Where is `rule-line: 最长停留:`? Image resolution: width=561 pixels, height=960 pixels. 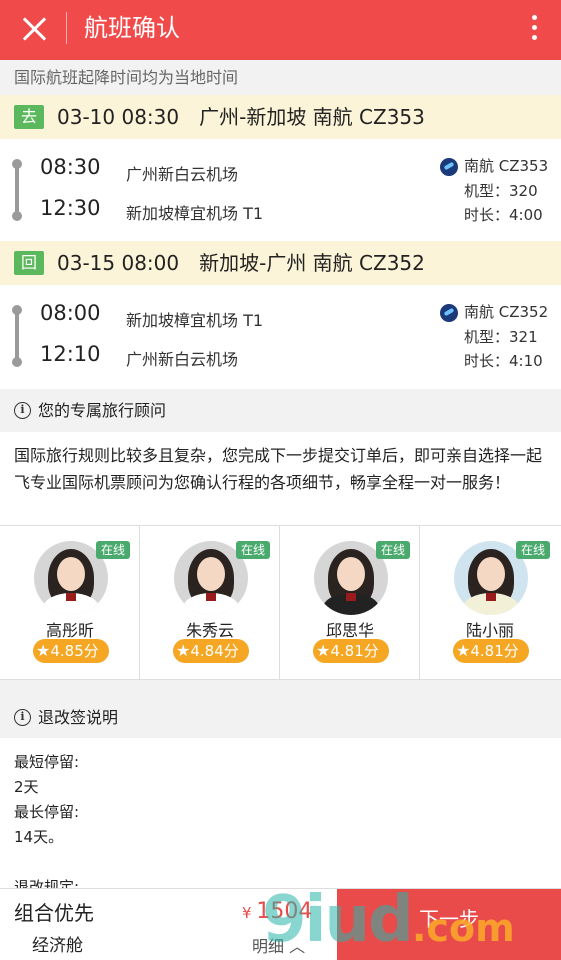 rule-line: 最长停留: is located at coordinates (47, 812).